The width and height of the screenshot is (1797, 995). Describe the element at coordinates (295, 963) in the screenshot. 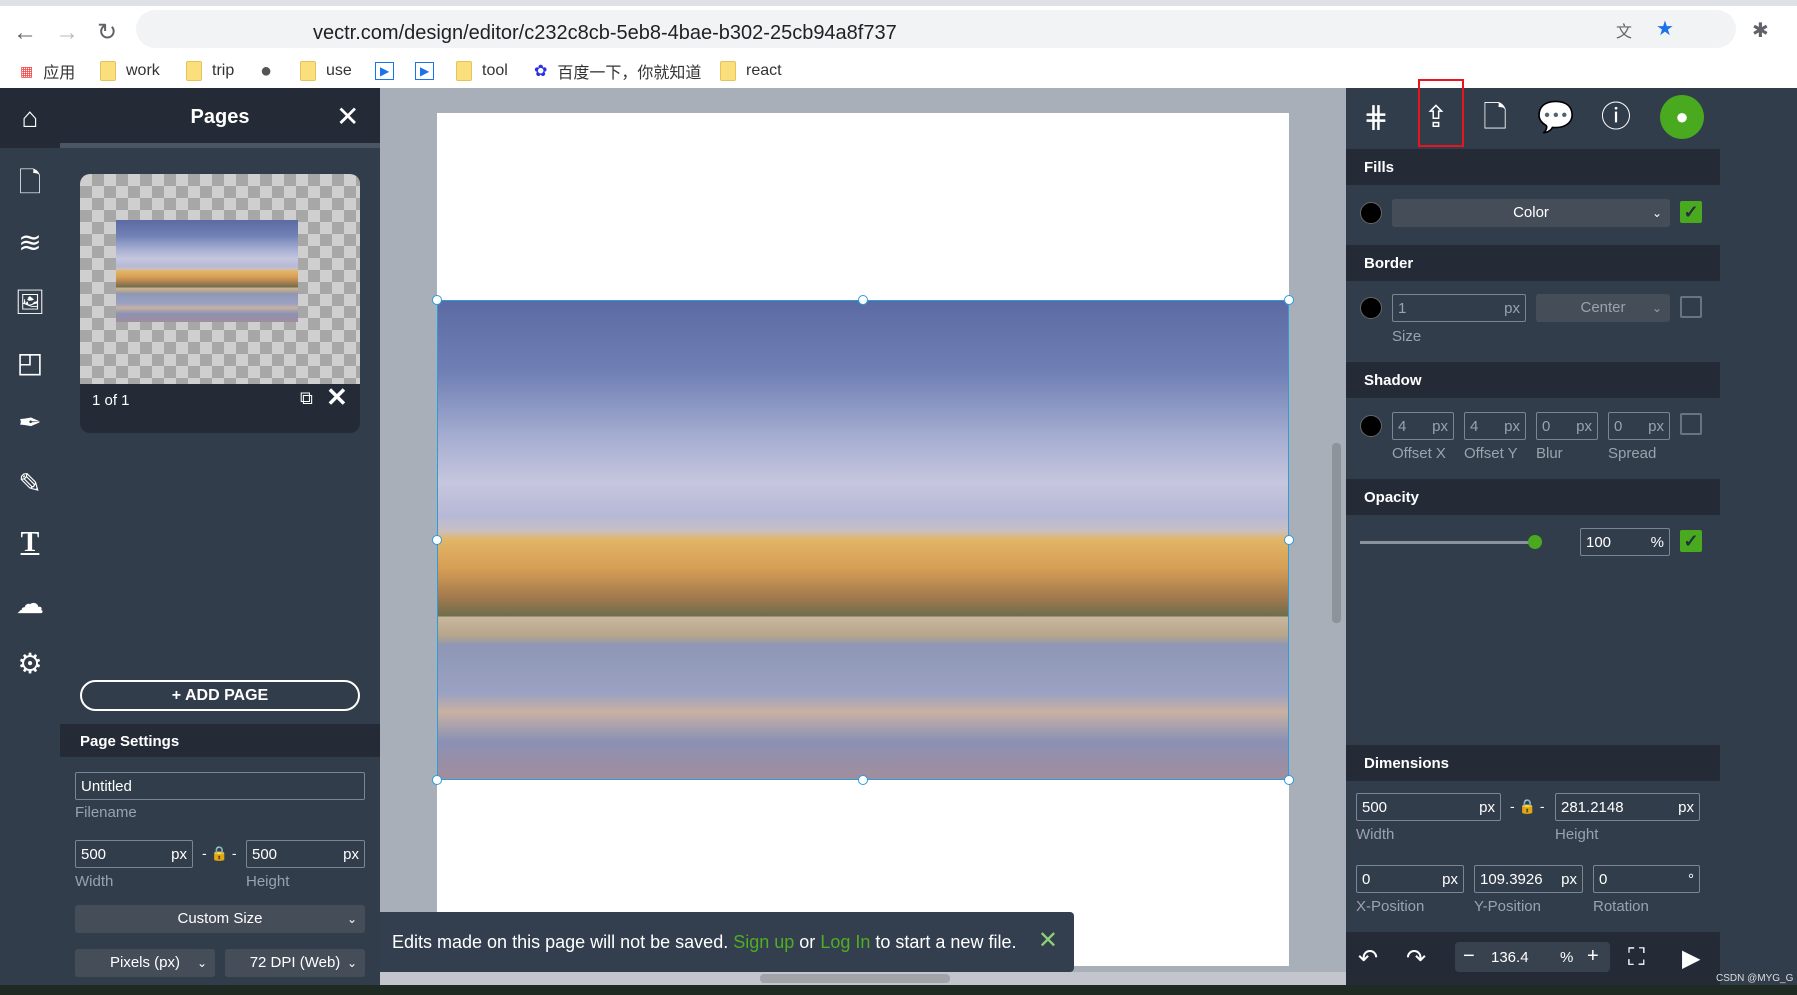

I see `dpi-select: 72 DPI (Web) ⌄` at that location.